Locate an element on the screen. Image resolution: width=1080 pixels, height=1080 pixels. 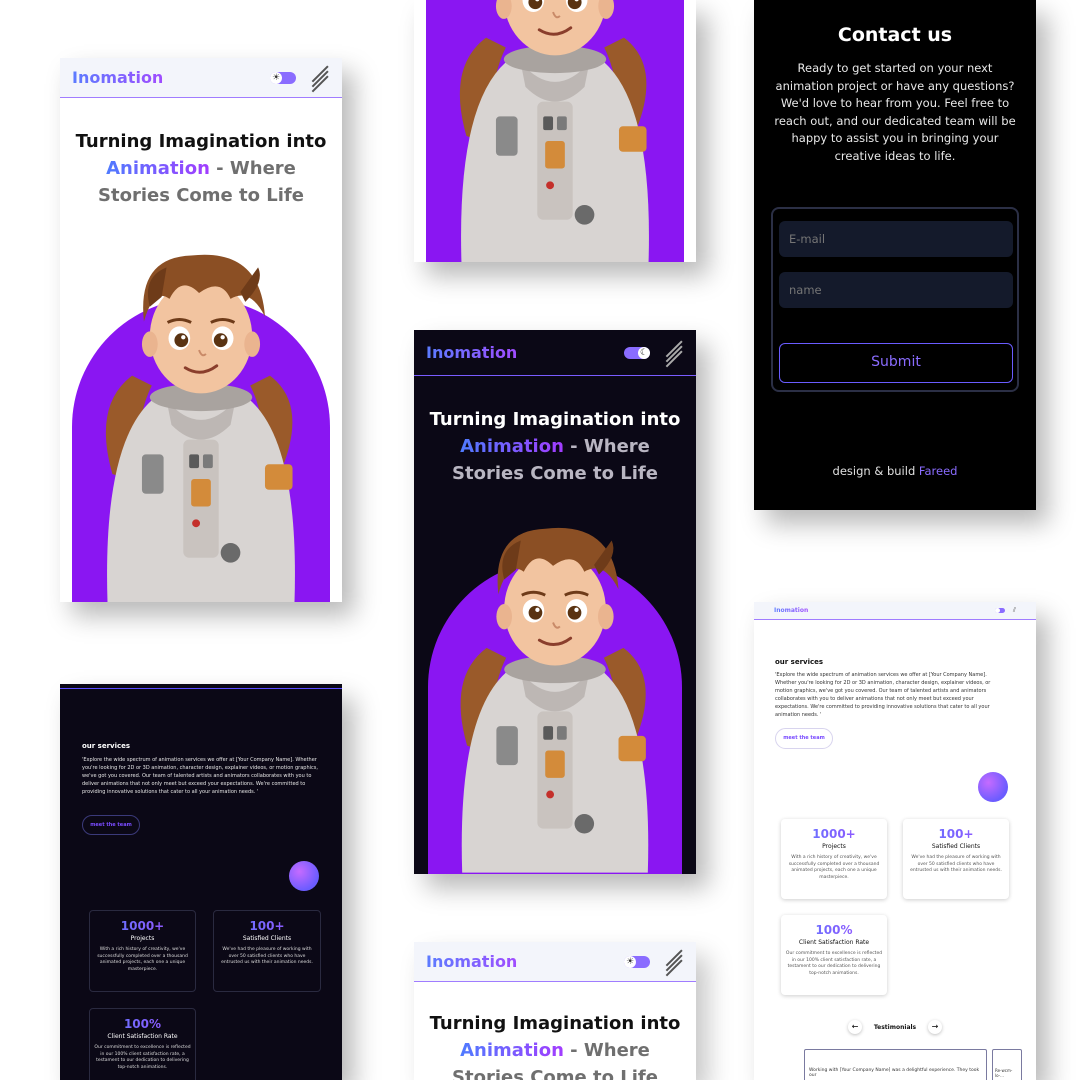
contact-form: Submit is located at coordinates (895, 299).